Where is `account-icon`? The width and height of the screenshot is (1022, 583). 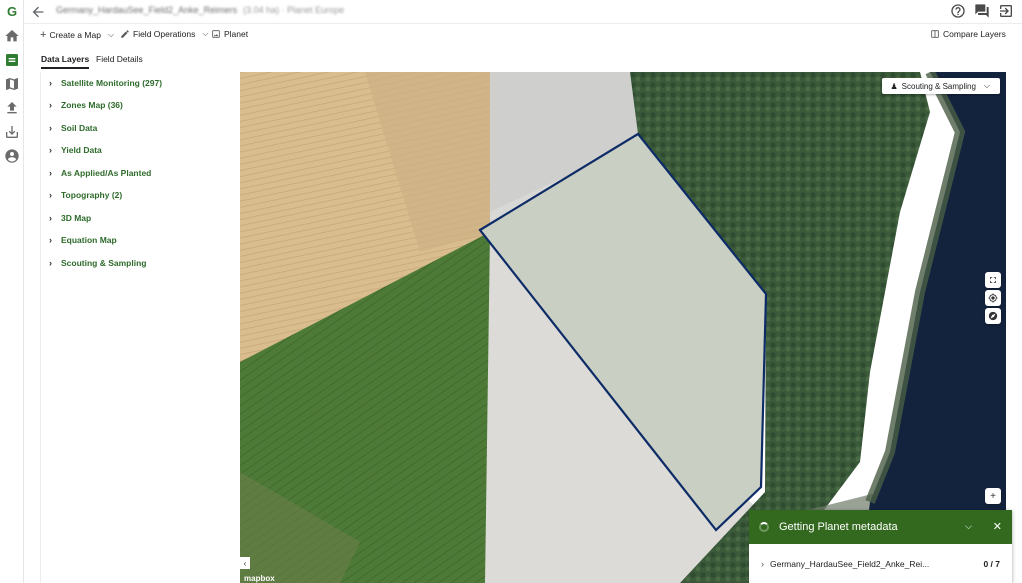 account-icon is located at coordinates (12, 156).